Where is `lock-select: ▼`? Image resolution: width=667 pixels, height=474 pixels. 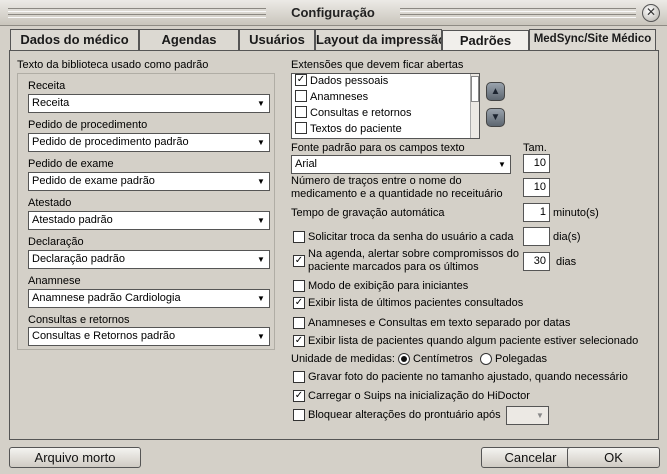 lock-select: ▼ is located at coordinates (527, 415).